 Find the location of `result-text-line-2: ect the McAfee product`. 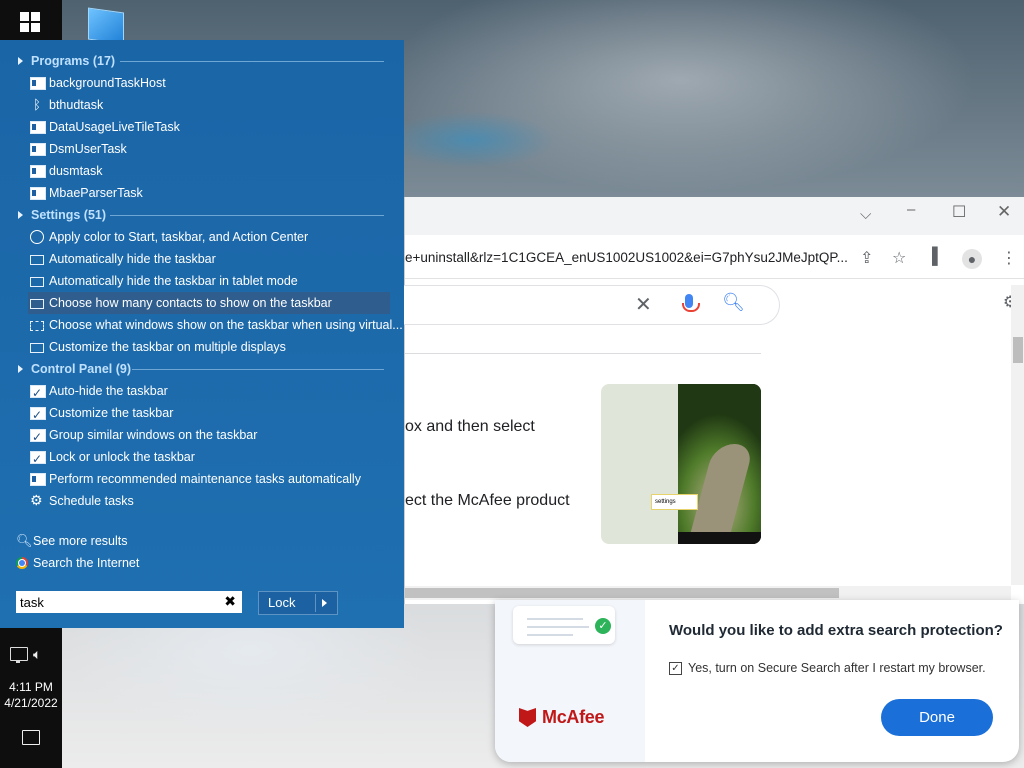

result-text-line-2: ect the McAfee product is located at coordinates (487, 500).